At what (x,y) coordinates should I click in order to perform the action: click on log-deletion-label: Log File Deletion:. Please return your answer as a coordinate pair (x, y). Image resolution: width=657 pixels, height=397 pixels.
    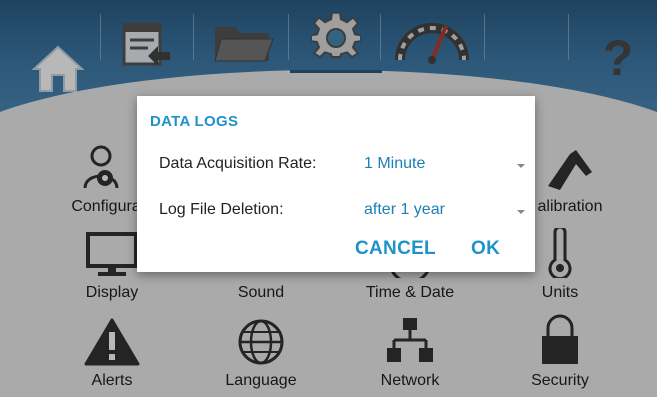
    Looking at the image, I should click on (221, 209).